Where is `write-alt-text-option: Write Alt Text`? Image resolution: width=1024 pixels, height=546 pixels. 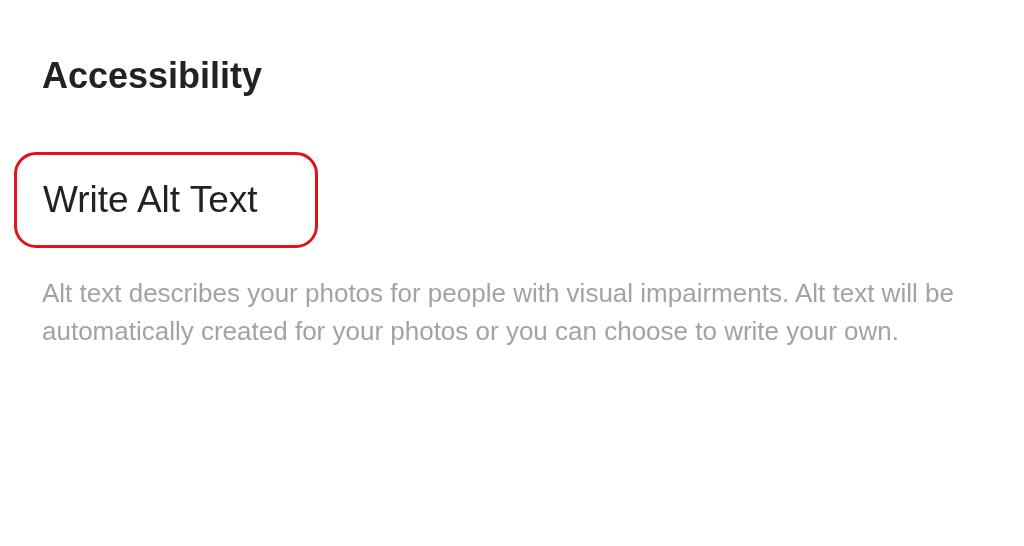
write-alt-text-option: Write Alt Text is located at coordinates (166, 200).